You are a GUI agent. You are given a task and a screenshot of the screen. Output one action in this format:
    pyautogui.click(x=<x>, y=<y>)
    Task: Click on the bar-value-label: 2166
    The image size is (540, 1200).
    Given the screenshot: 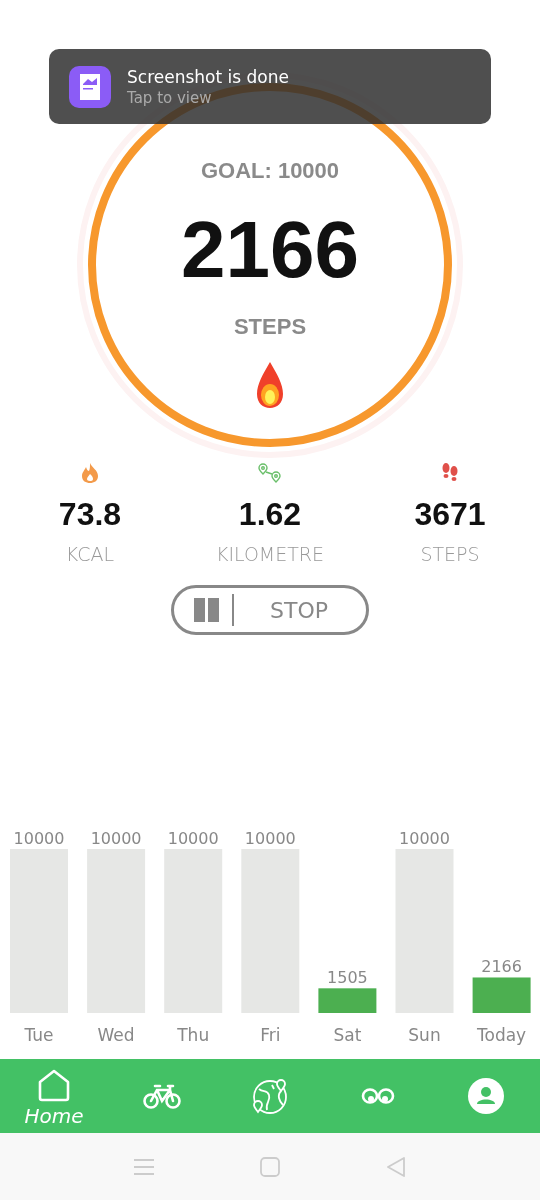 What is the action you would take?
    pyautogui.click(x=501, y=967)
    